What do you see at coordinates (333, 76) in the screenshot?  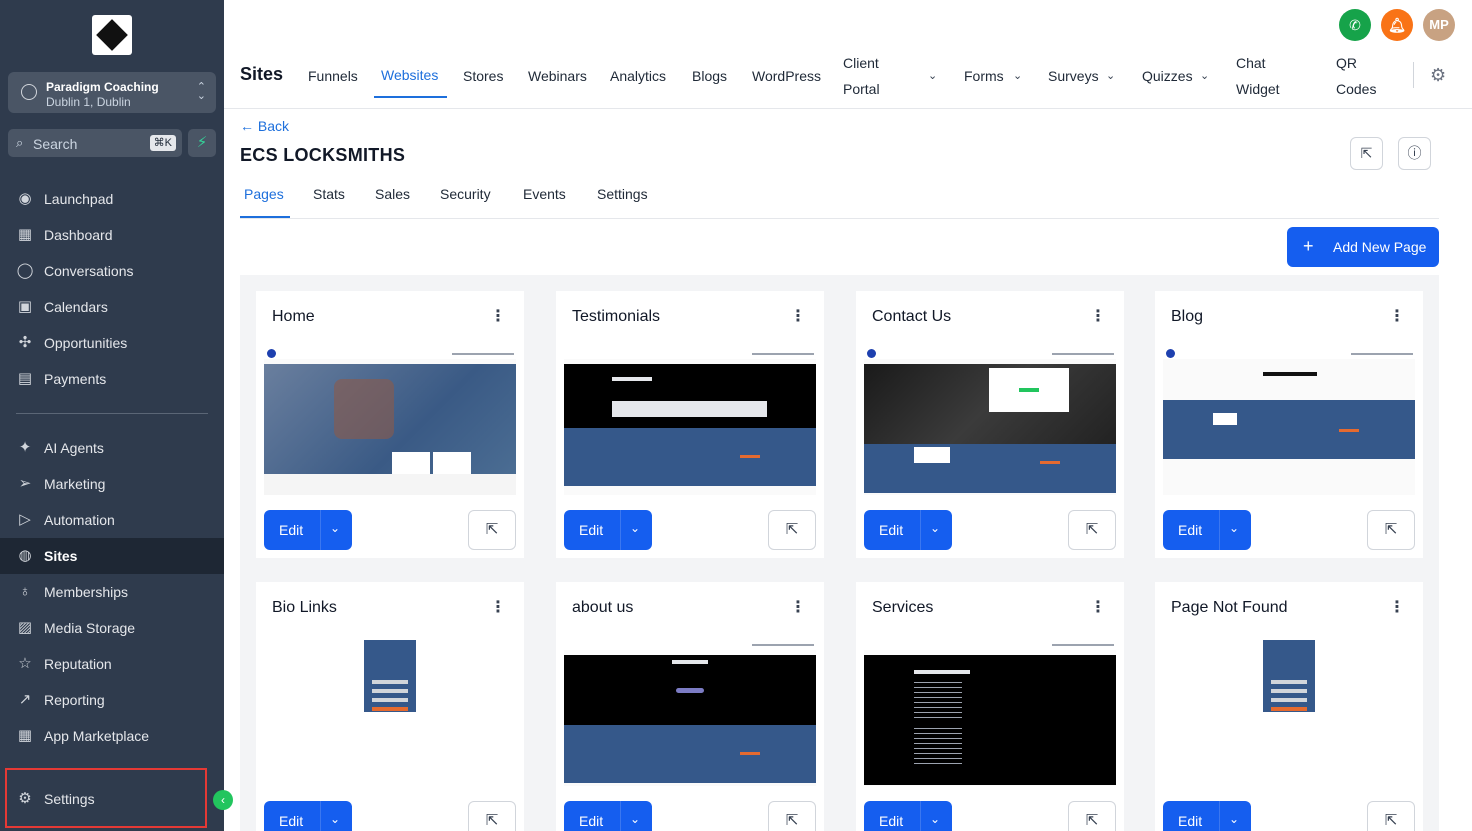 I see `tab-funnels: Funnels` at bounding box center [333, 76].